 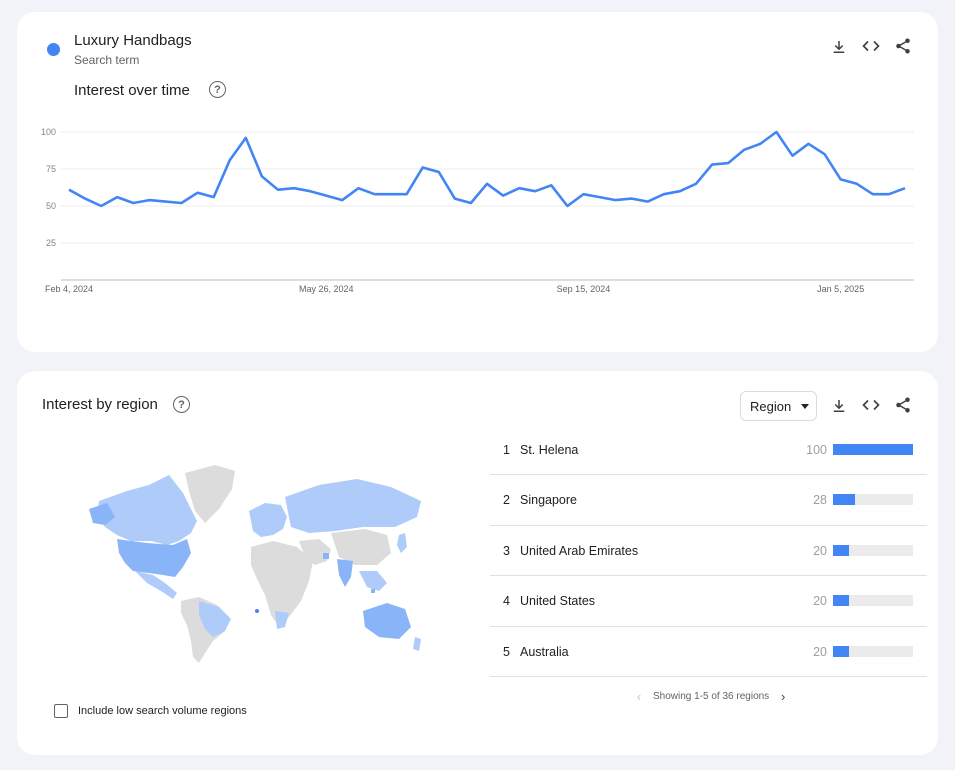 I want to click on region-value: 100, so click(x=816, y=450).